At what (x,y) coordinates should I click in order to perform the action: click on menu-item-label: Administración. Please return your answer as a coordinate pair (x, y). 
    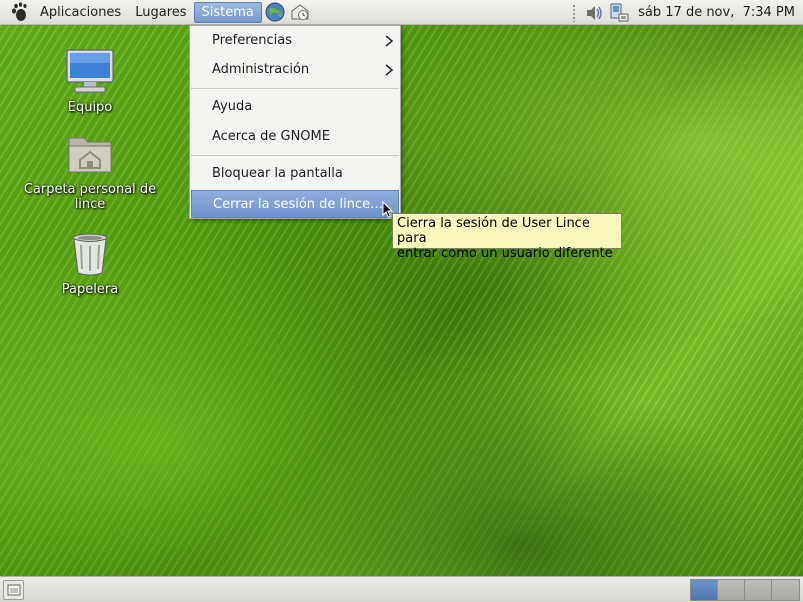
    Looking at the image, I should click on (261, 69).